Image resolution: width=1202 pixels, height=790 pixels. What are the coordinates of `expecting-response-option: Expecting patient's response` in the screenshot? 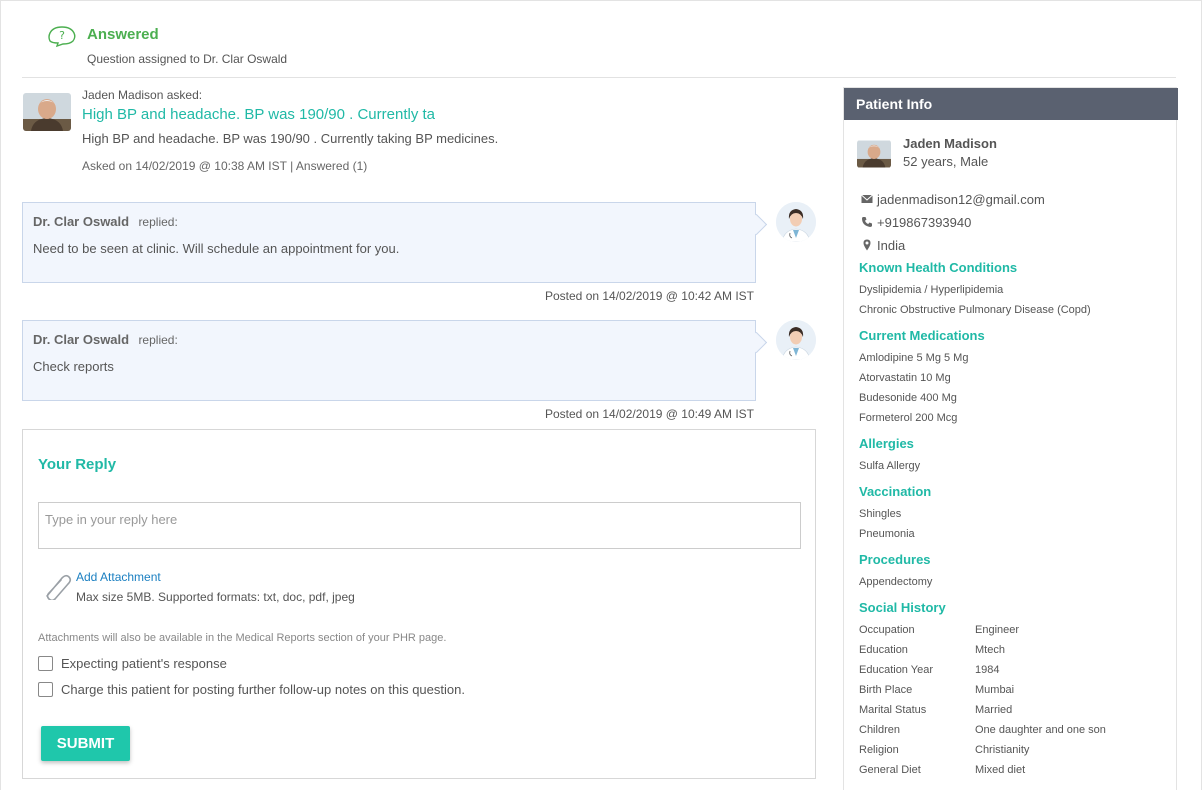 It's located at (188, 664).